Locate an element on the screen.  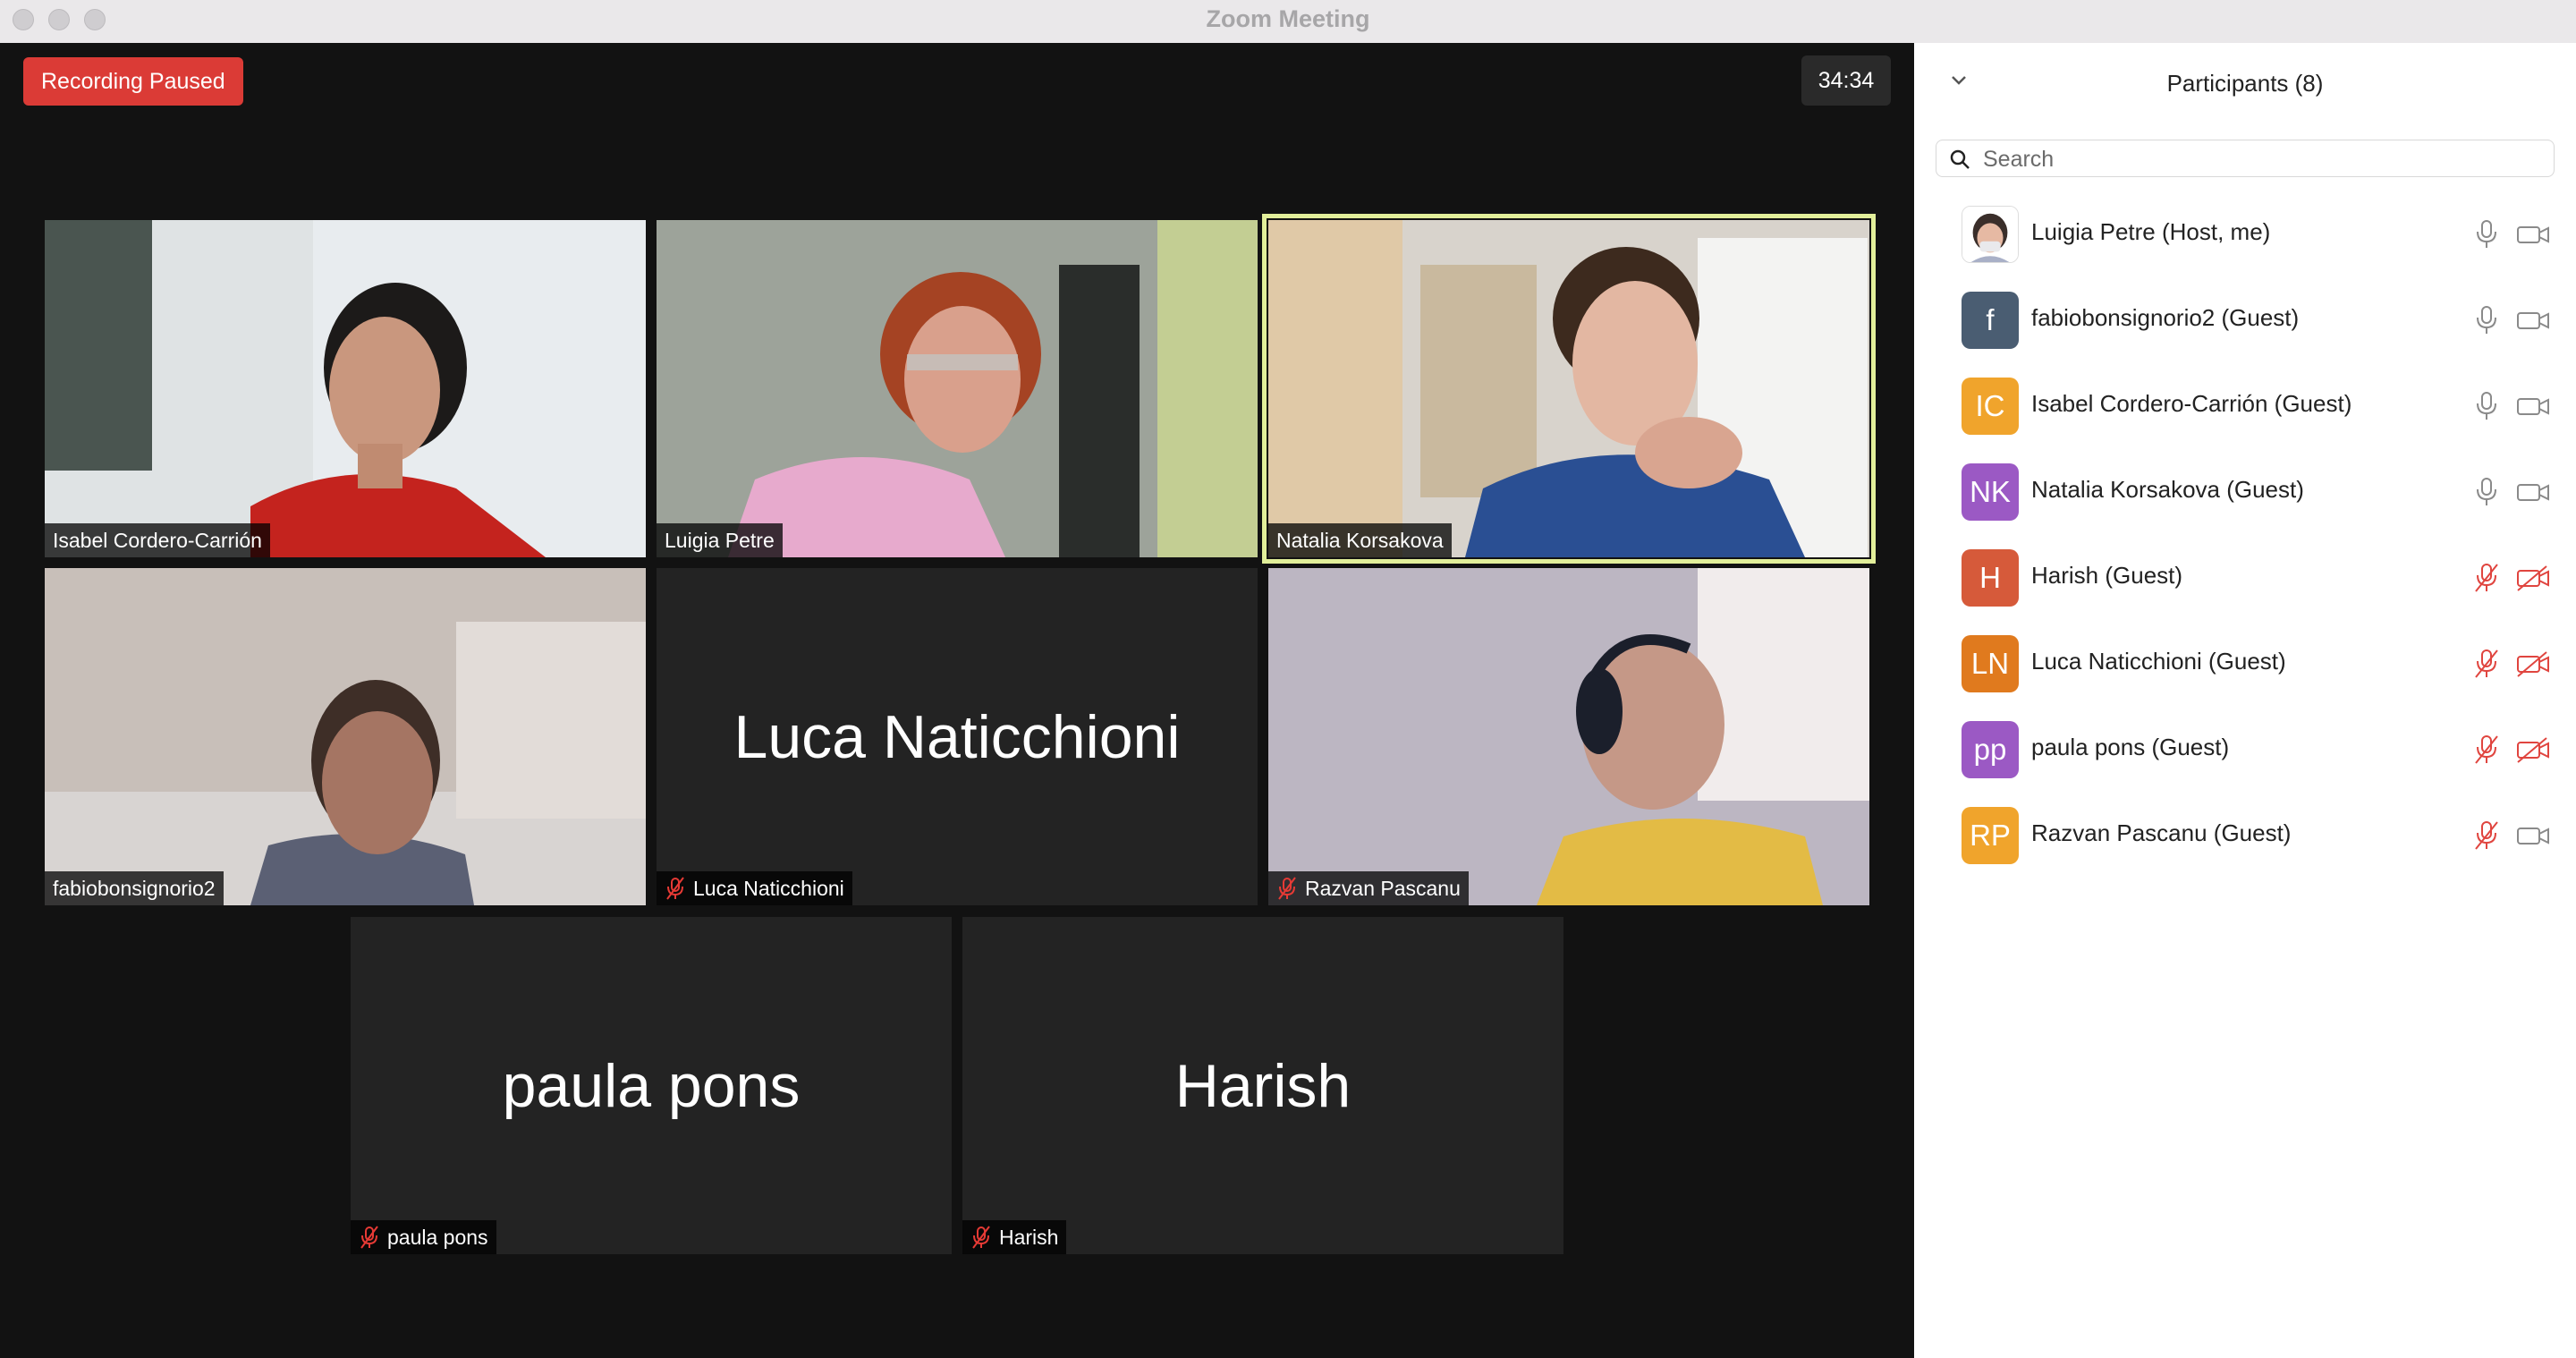
video-tile-fabio: fabiobonsignorio2 is located at coordinates (345, 736).